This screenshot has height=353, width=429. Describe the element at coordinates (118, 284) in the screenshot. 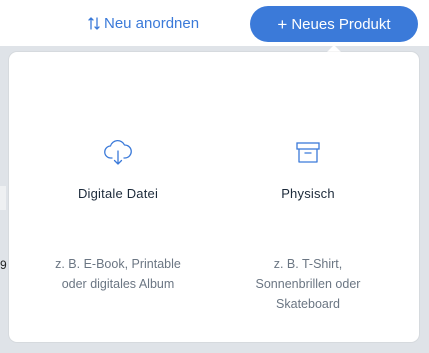

I see `option-digital-desc-line: oder digitales Album` at that location.